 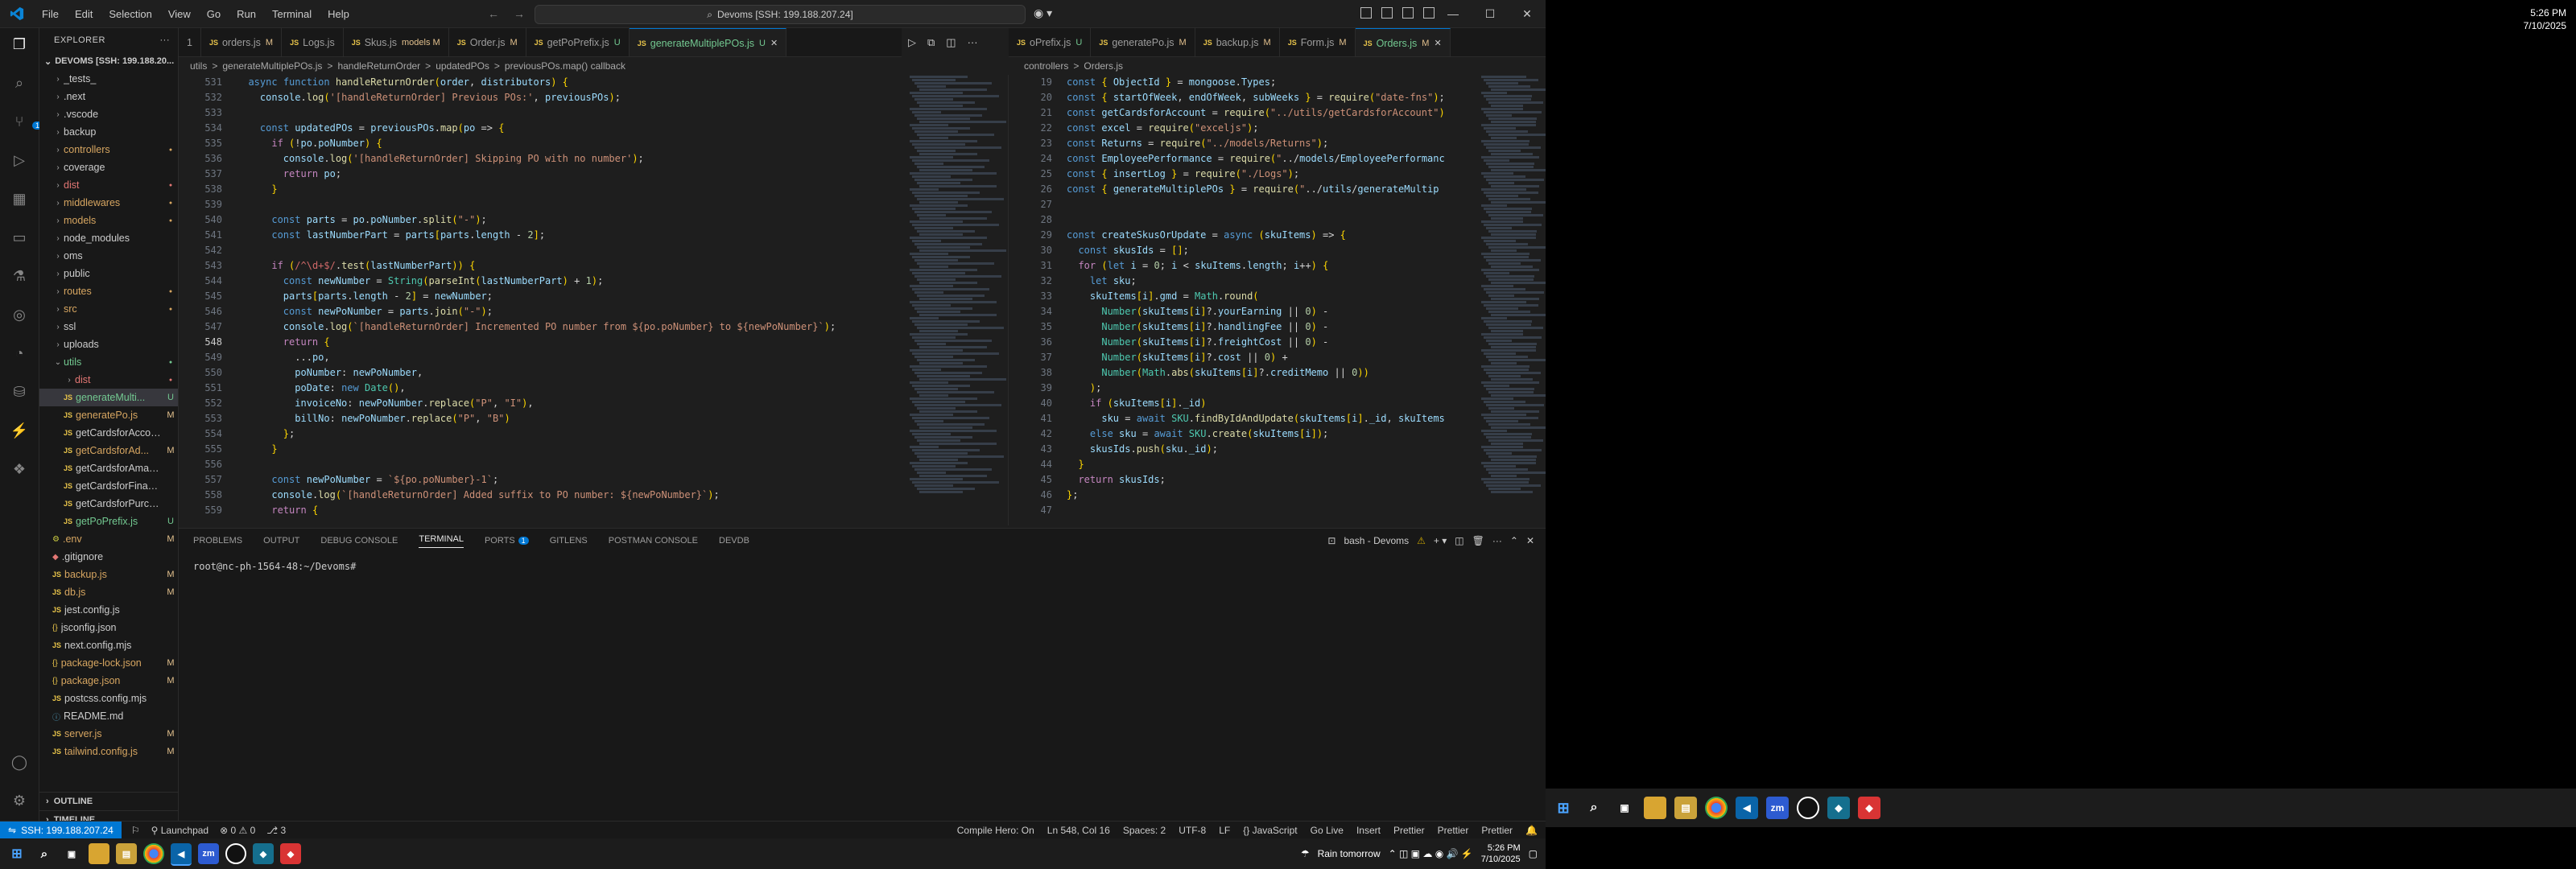 What do you see at coordinates (1368, 830) in the screenshot?
I see `status-item: Insert` at bounding box center [1368, 830].